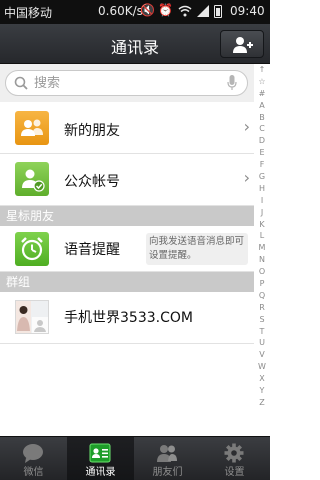 This screenshot has height=480, width=320. Describe the element at coordinates (262, 236) in the screenshot. I see `index-letter: L` at that location.